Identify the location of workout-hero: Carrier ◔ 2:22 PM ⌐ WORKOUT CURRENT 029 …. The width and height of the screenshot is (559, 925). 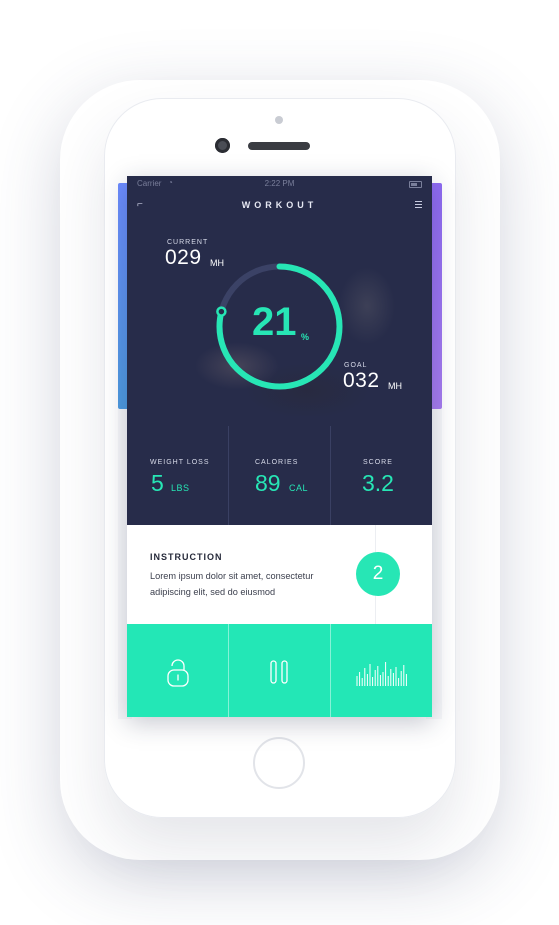
(279, 301).